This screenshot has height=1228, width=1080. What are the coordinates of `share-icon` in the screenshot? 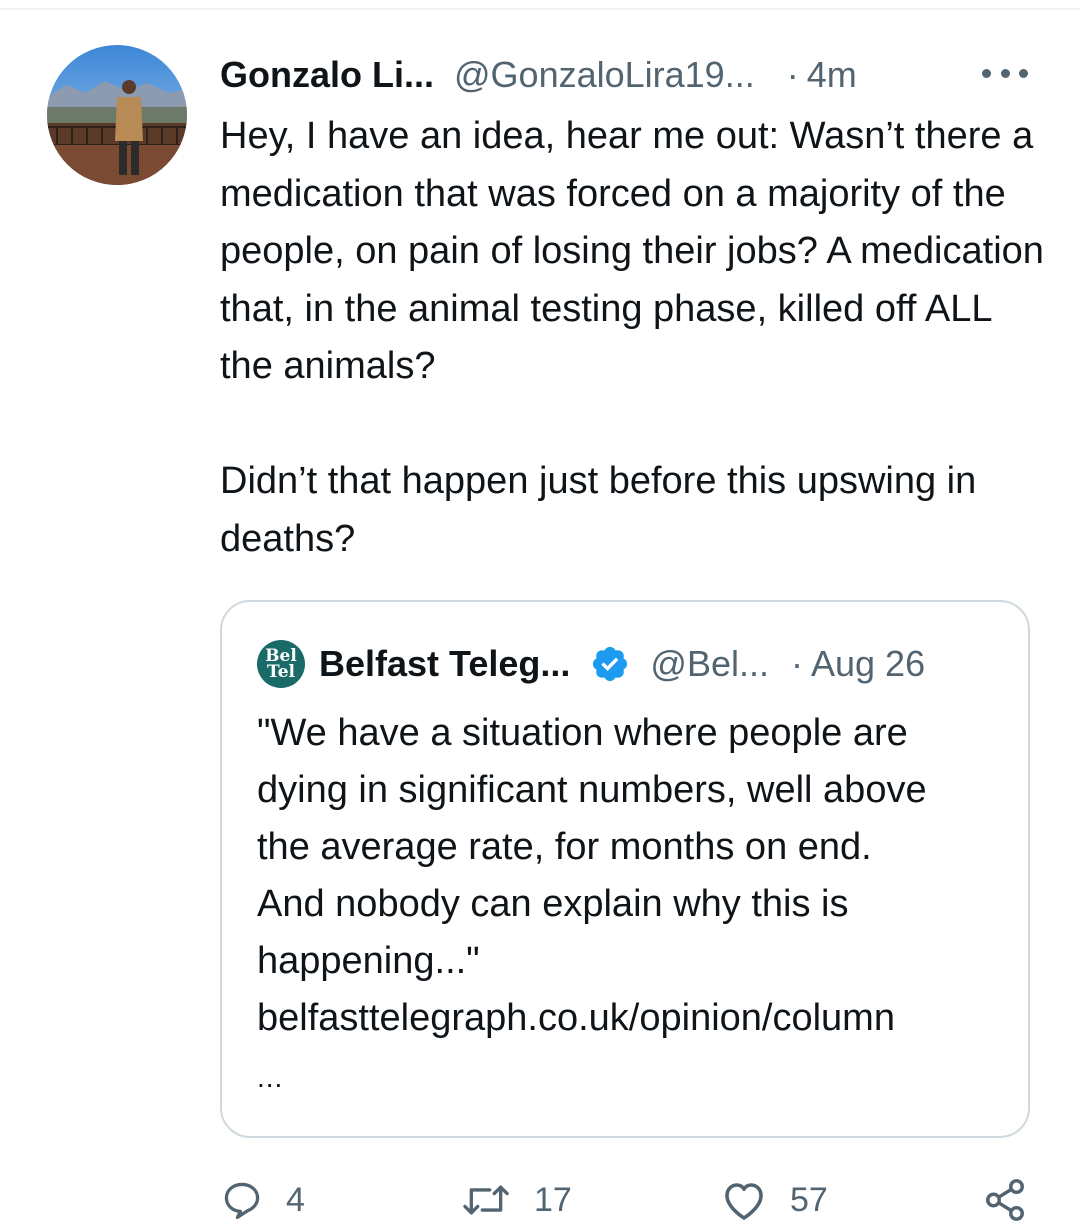 It's located at (1005, 1200).